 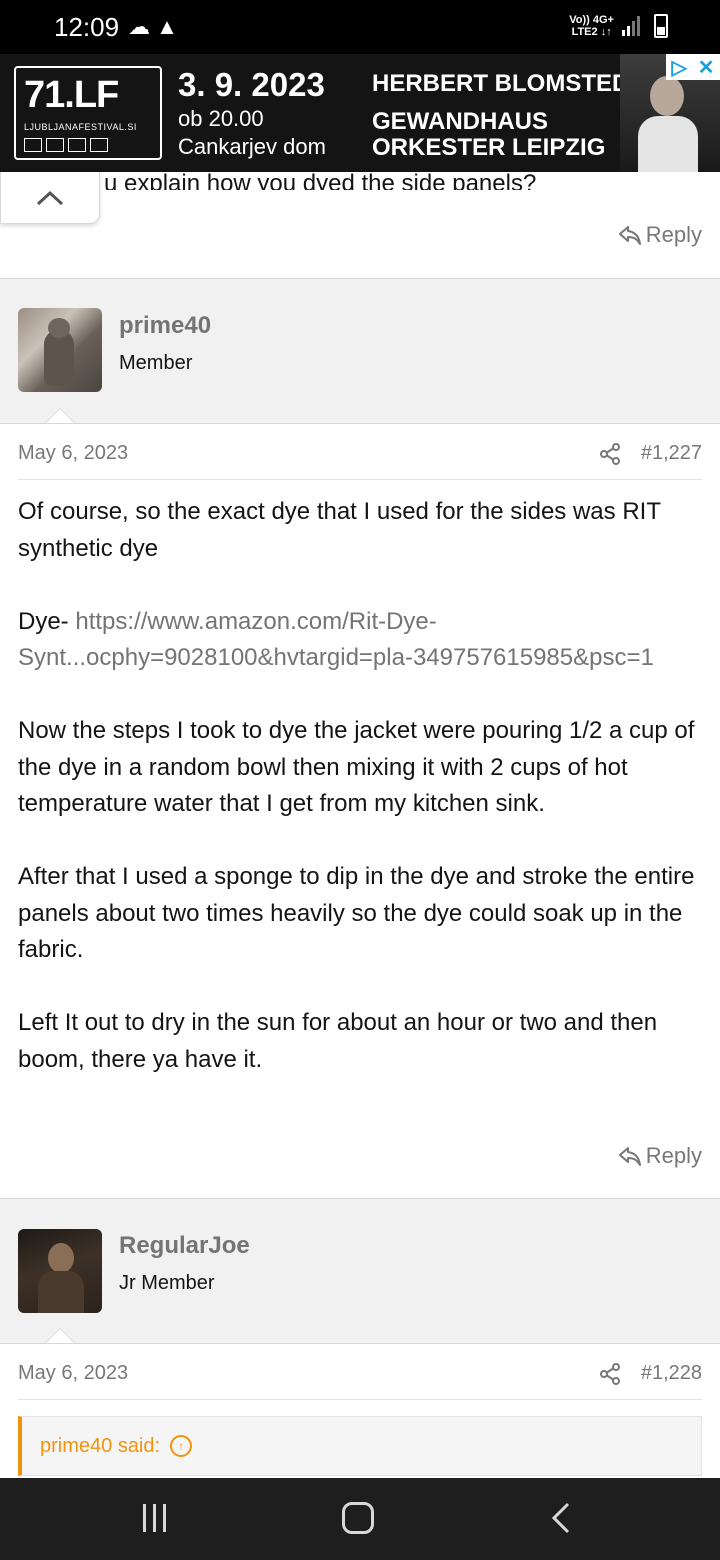 What do you see at coordinates (508, 83) in the screenshot?
I see `ad-performer: HERBERT BLOMSTEDT` at bounding box center [508, 83].